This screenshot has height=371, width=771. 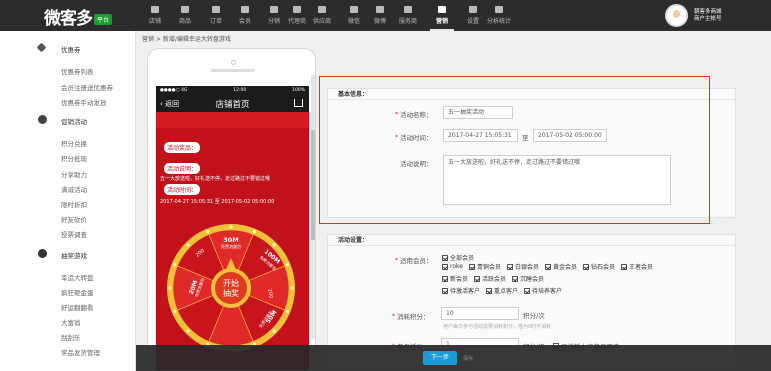 What do you see at coordinates (313, 185) in the screenshot?
I see `phone-scroll-thumb` at bounding box center [313, 185].